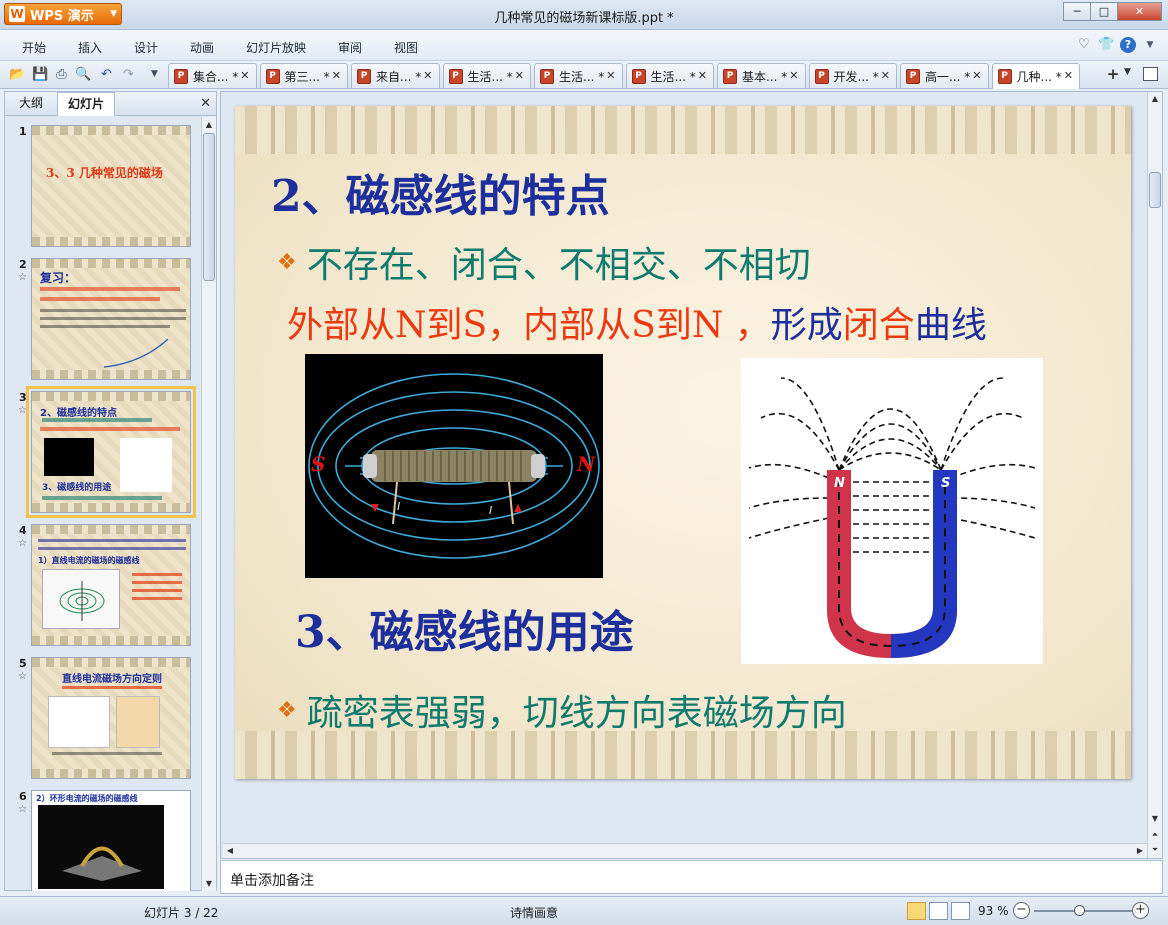  What do you see at coordinates (1150, 45) in the screenshot?
I see `chevron-down-icon: ▼` at bounding box center [1150, 45].